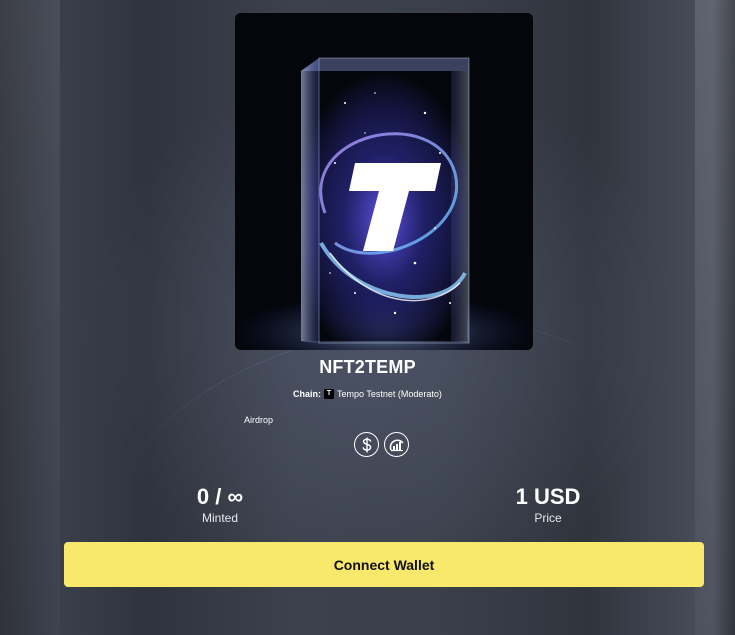 This screenshot has width=735, height=635. What do you see at coordinates (548, 518) in the screenshot?
I see `price-label: Price` at bounding box center [548, 518].